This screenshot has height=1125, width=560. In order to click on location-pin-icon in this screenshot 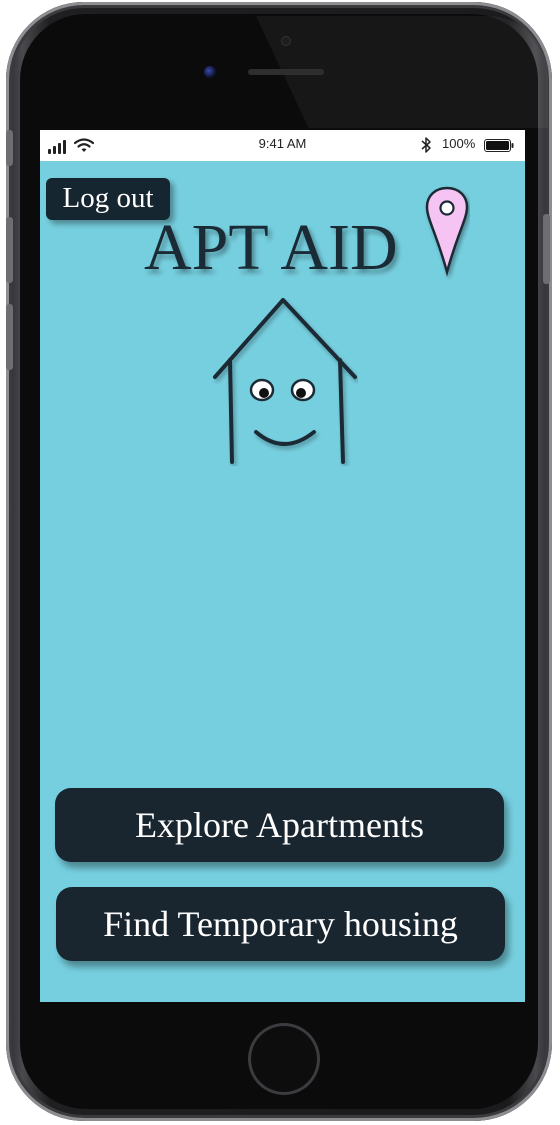, I will do `click(447, 231)`.